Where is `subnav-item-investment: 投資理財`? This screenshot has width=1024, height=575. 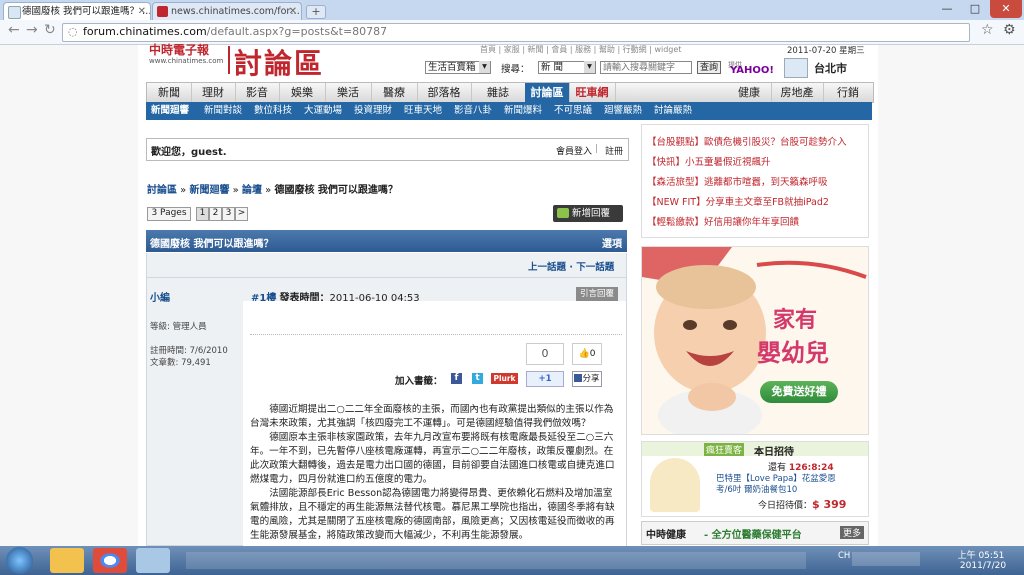
subnav-item-investment: 投資理財 is located at coordinates (373, 111).